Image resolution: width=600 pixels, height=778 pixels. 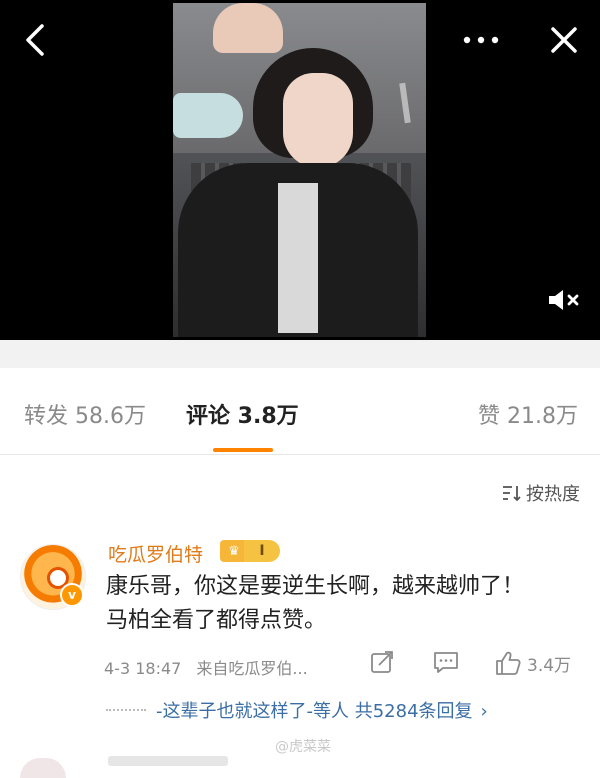 I want to click on chevron-left-icon, so click(x=35, y=40).